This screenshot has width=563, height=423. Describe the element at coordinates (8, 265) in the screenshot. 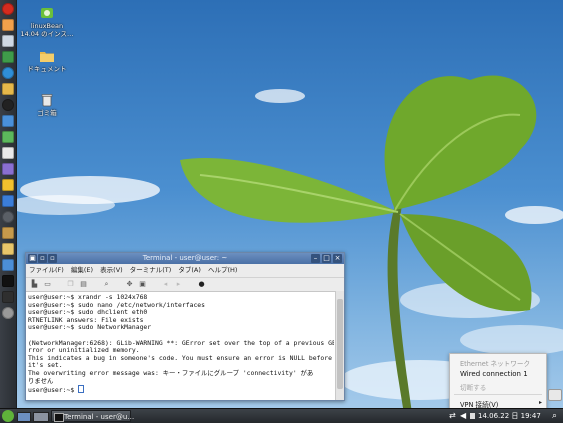

I see `network-icon` at that location.